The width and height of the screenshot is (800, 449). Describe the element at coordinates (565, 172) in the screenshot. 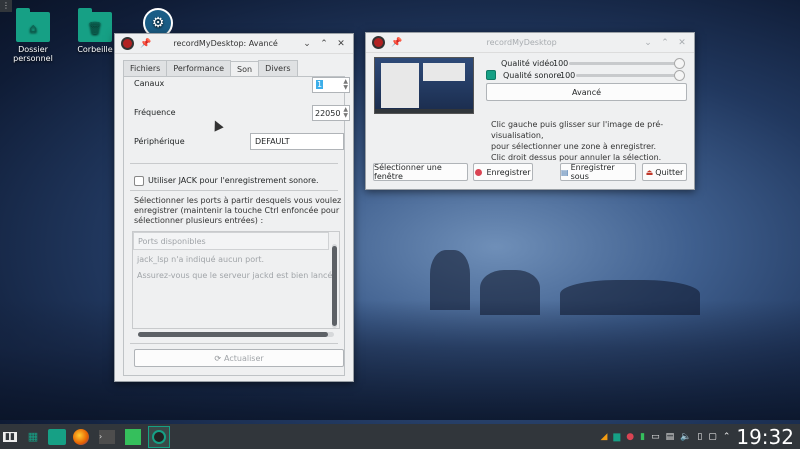

I see `save-icon: ▤` at that location.